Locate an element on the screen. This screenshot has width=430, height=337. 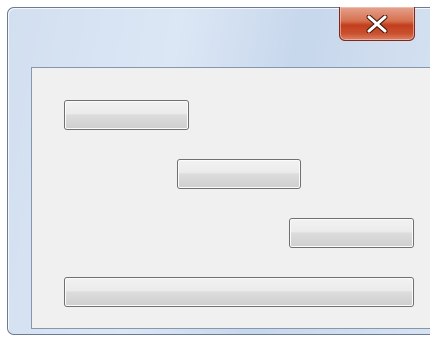
close-button is located at coordinates (377, 24).